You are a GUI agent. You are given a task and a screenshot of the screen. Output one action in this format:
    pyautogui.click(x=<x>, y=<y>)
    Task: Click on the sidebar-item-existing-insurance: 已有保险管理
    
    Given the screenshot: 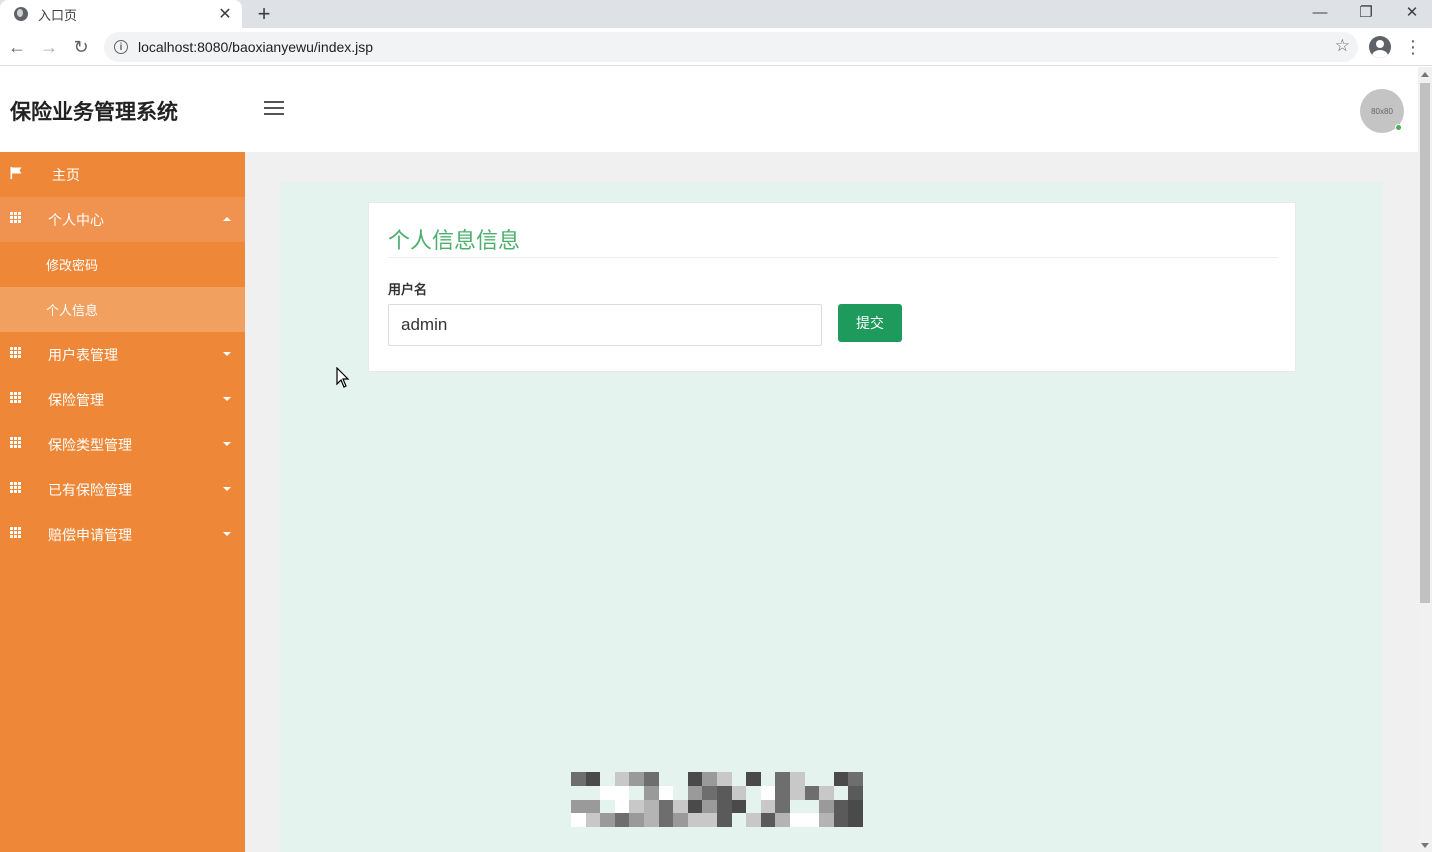 What is the action you would take?
    pyautogui.click(x=122, y=489)
    